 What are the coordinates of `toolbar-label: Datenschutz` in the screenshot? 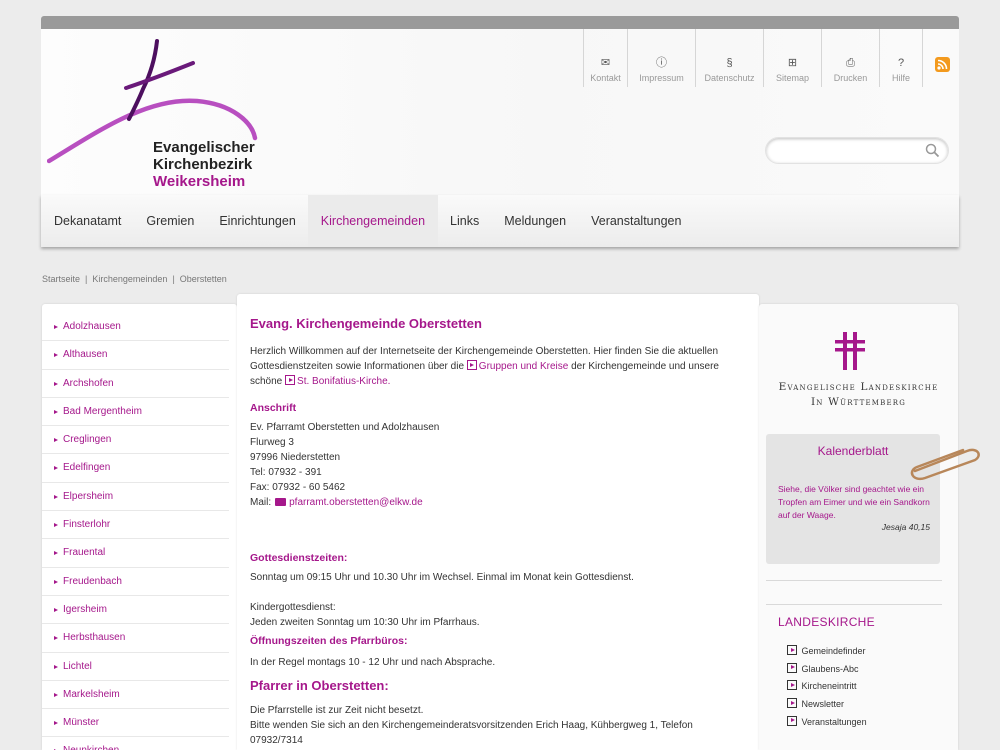 It's located at (729, 78).